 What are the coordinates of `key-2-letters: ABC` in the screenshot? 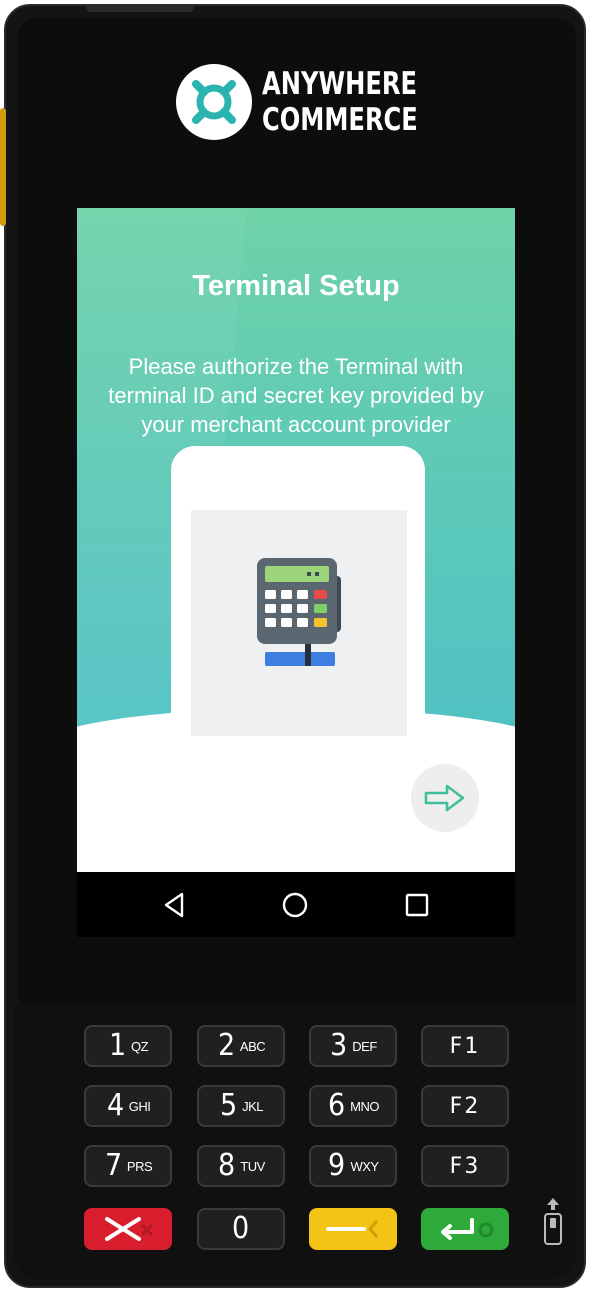 It's located at (252, 1046).